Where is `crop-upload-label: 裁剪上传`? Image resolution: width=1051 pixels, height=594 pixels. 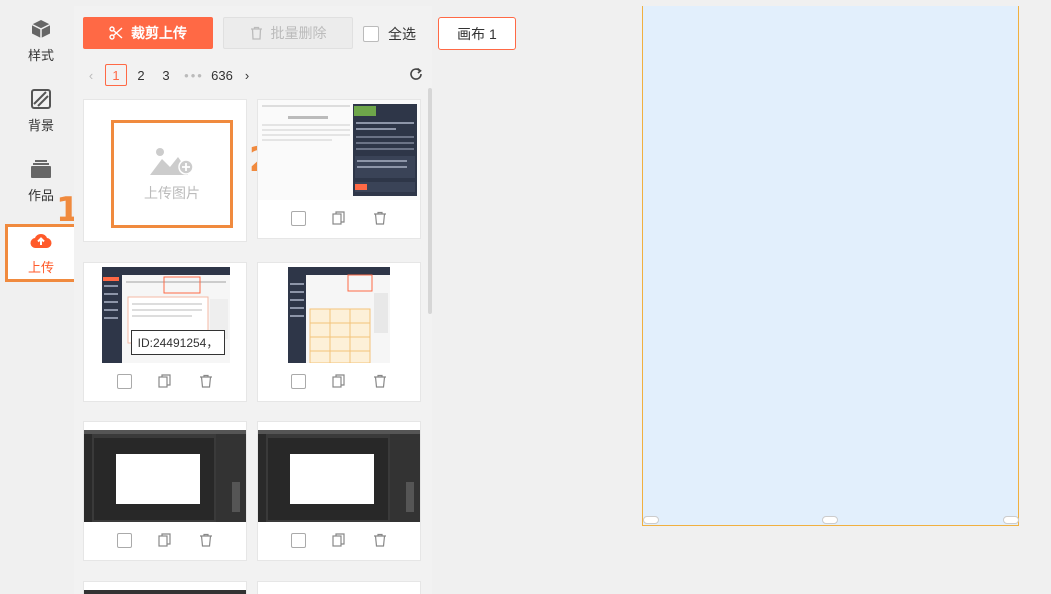
crop-upload-label: 裁剪上传 is located at coordinates (159, 33).